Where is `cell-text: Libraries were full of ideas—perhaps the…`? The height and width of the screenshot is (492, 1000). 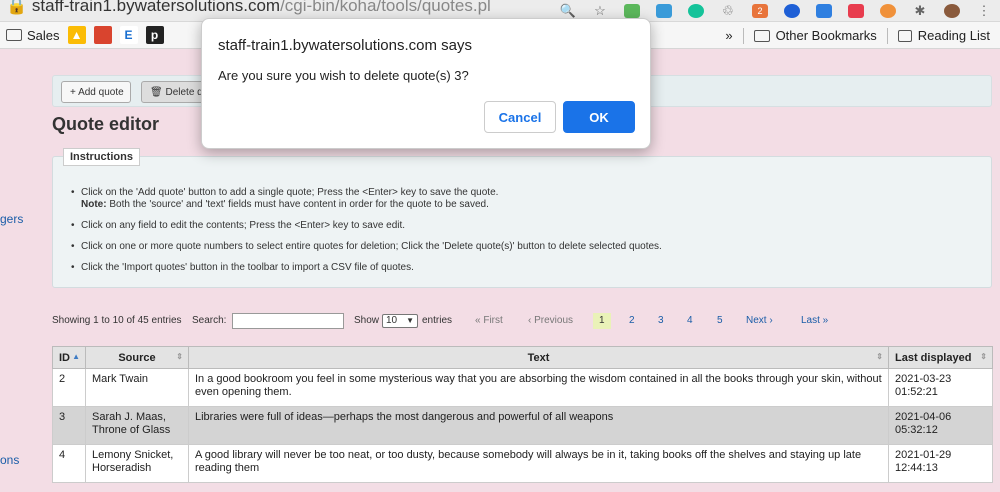
cell-text: Libraries were full of ideas—perhaps the… is located at coordinates (538, 425).